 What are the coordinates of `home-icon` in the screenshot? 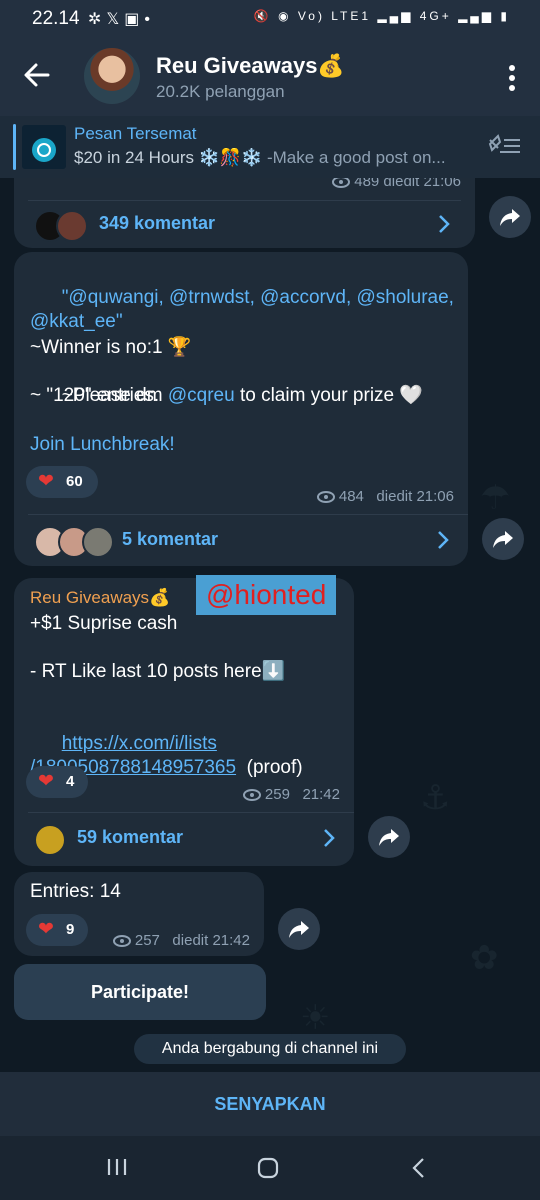 It's located at (268, 1168).